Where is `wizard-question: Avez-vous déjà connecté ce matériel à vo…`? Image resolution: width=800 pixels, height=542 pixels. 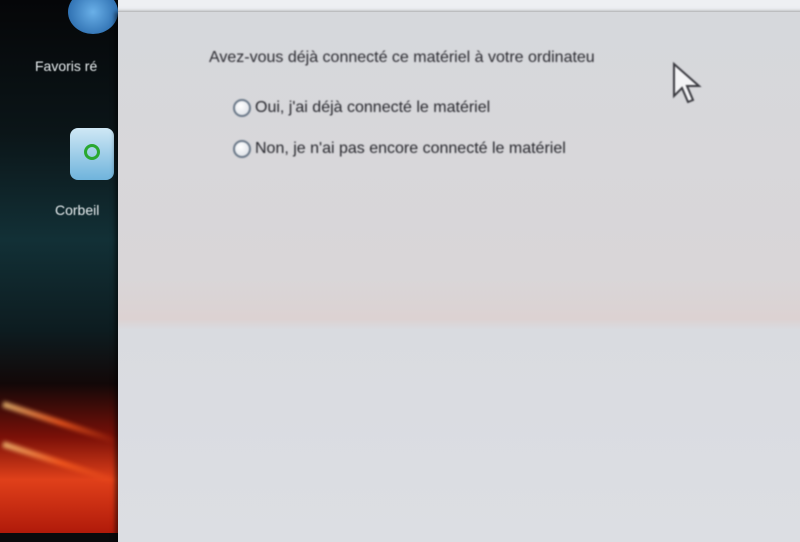
wizard-question: Avez-vous déjà connecté ce matériel à vo… is located at coordinates (402, 57).